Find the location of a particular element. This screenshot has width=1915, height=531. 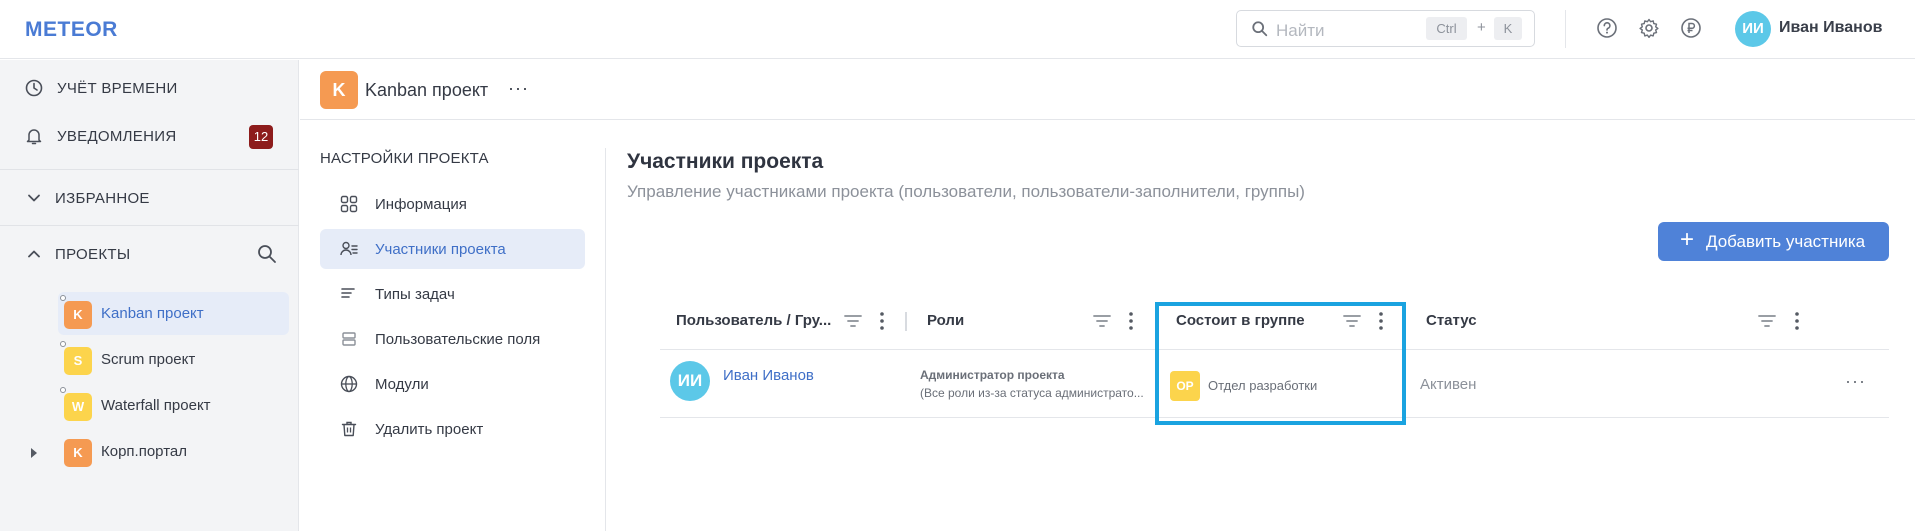

project-name: Kanban проект is located at coordinates (152, 313).